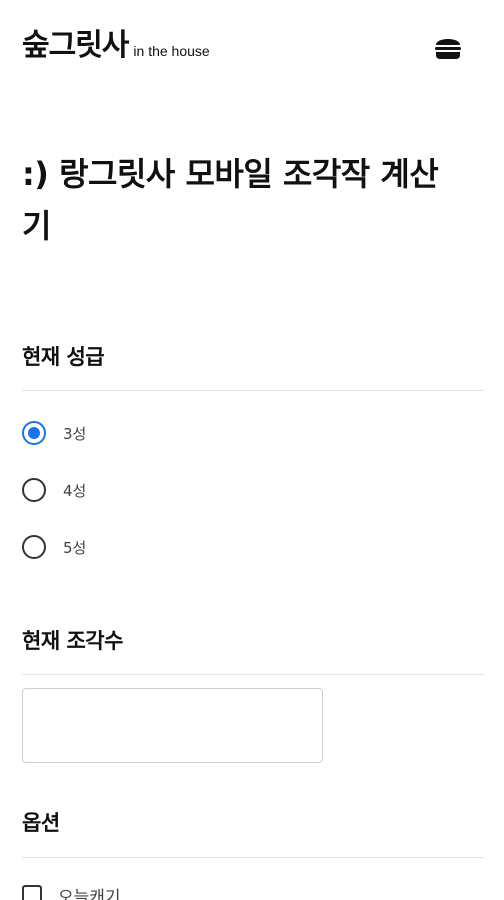  I want to click on brand-logo: 숲그릿사 in the house, so click(116, 46).